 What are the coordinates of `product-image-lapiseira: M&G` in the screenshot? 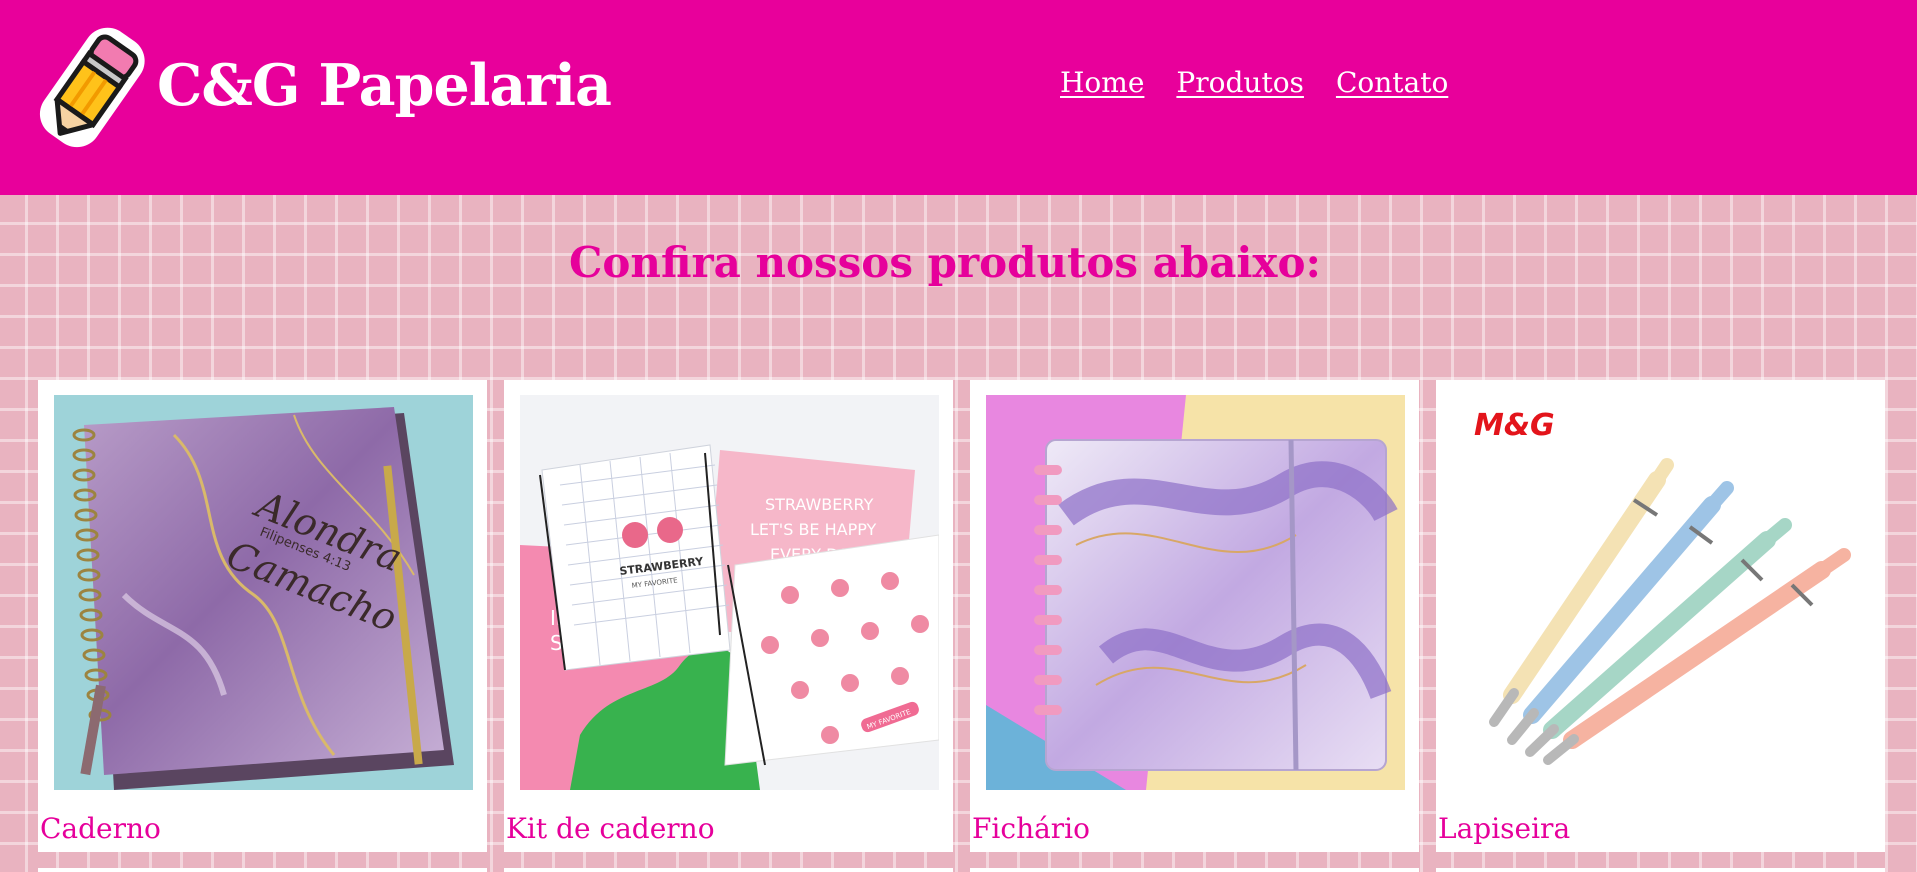 It's located at (1661, 592).